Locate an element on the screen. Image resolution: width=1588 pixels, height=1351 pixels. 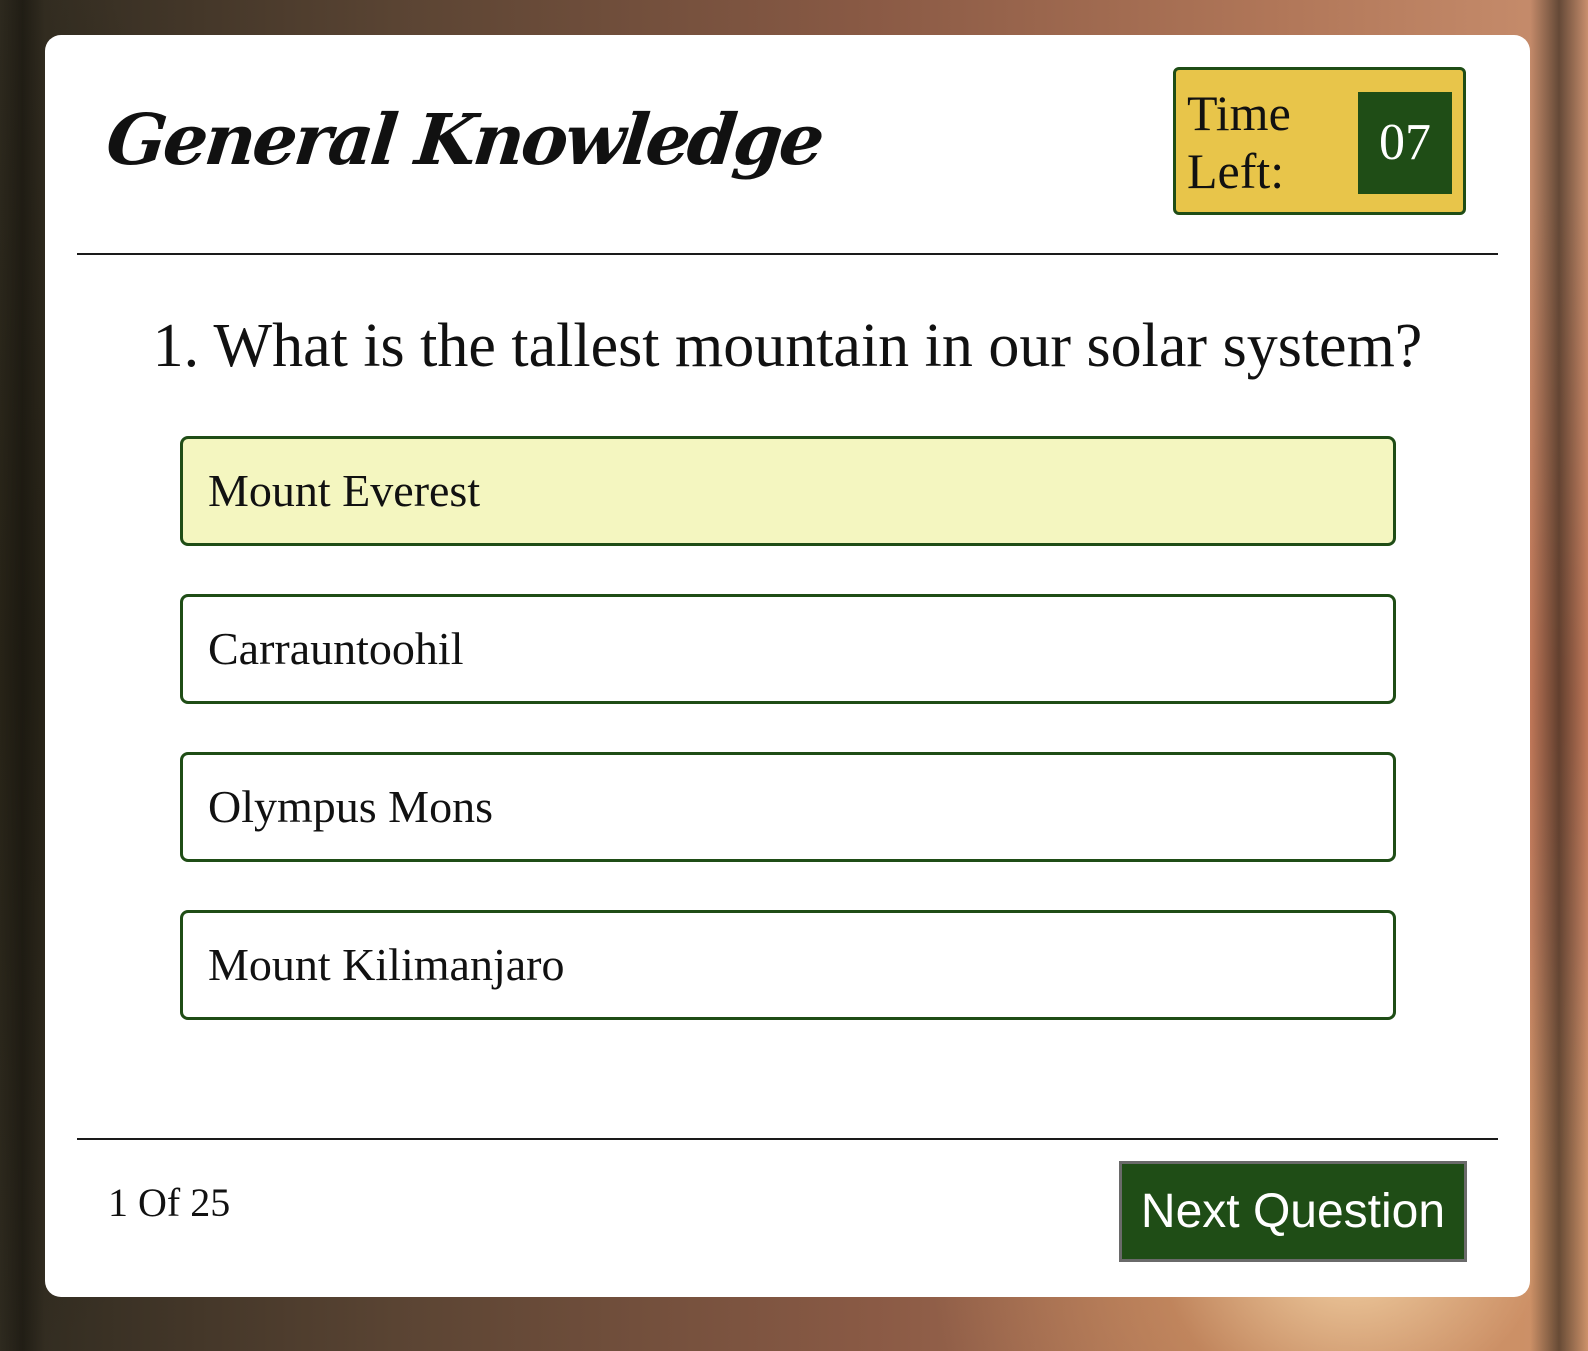
answer-option: Mount Everest is located at coordinates (788, 491).